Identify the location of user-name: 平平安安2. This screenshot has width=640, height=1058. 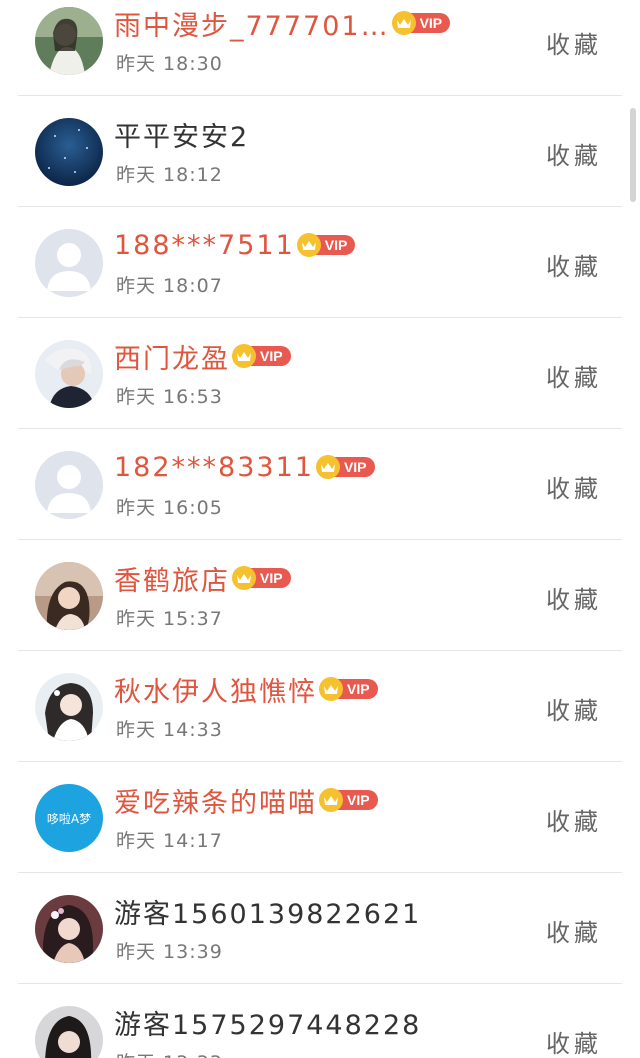
(181, 134).